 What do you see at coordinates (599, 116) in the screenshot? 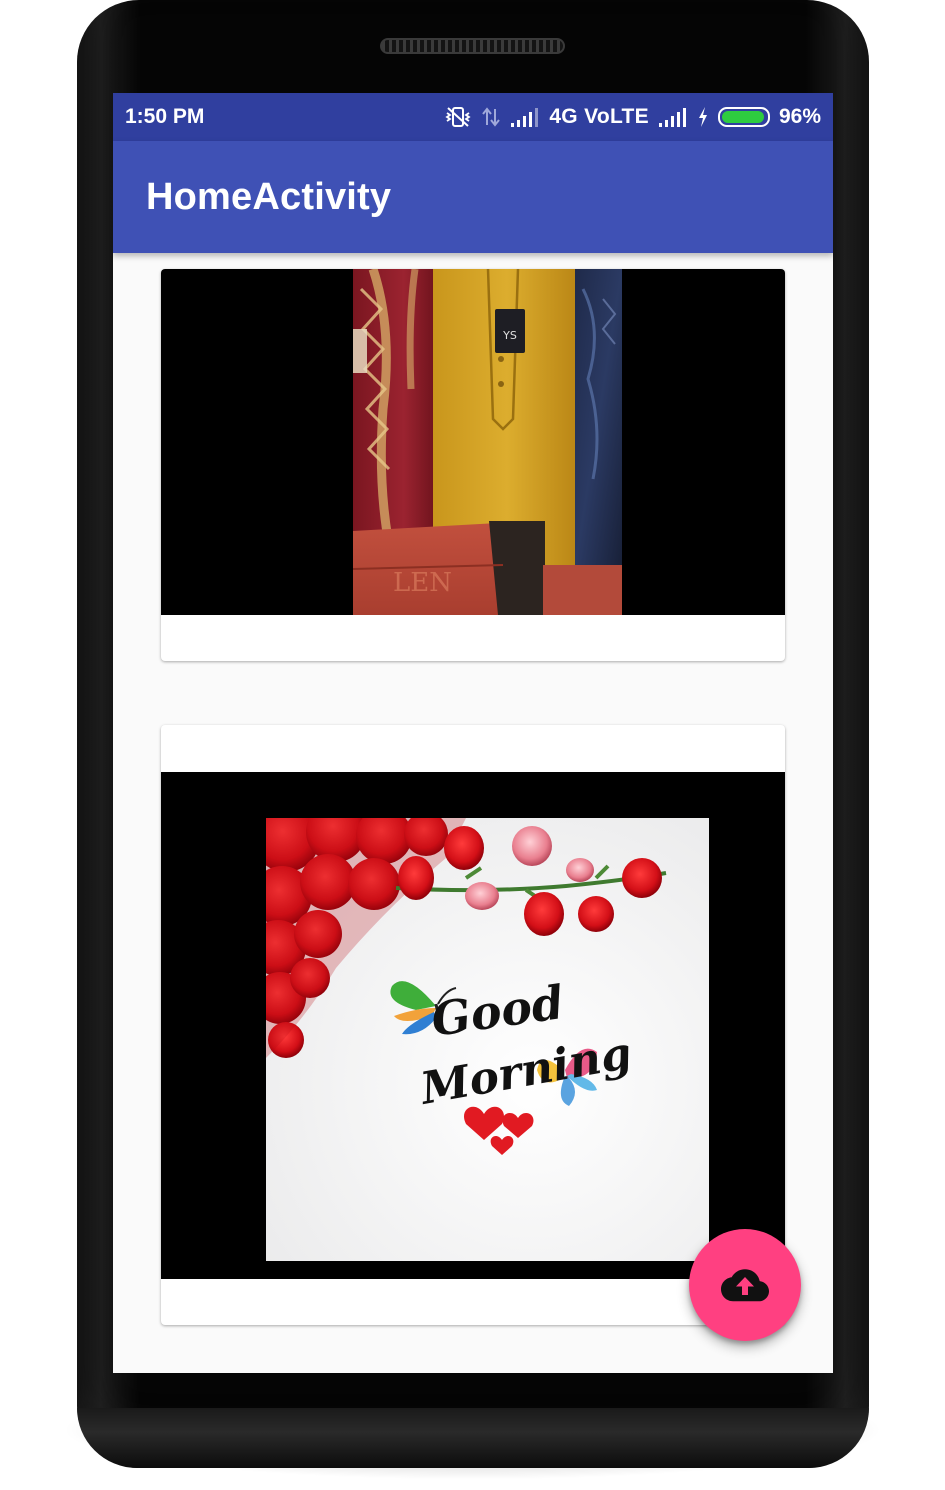
I see `network-type-label: 4G VoLTE` at bounding box center [599, 116].